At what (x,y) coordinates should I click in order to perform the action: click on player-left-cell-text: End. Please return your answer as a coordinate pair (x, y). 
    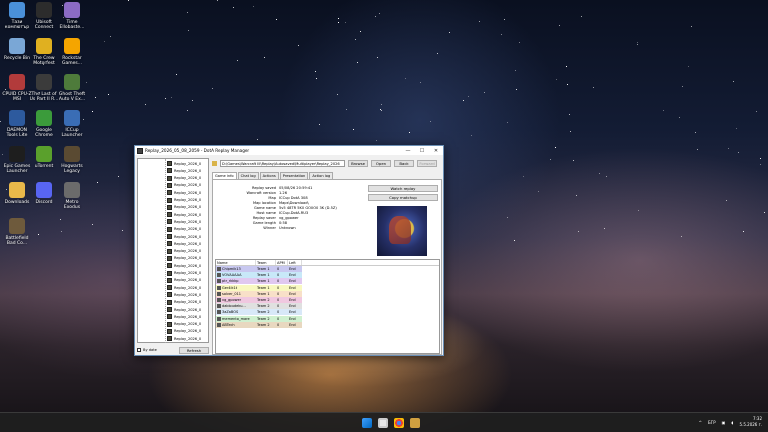
    Looking at the image, I should click on (292, 293).